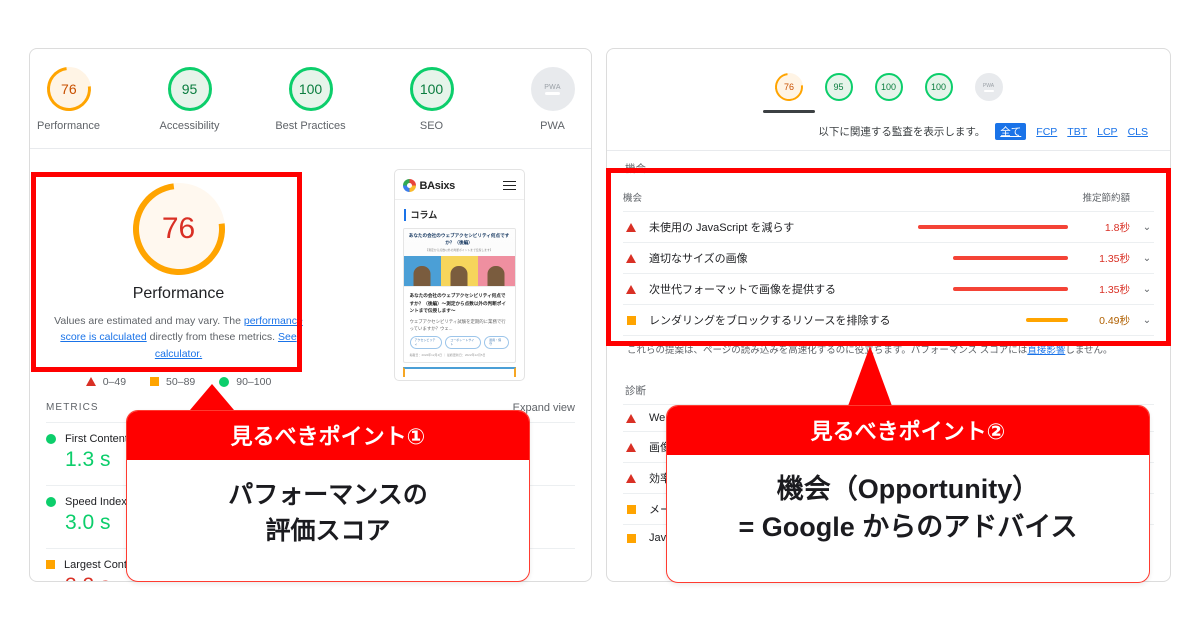 The width and height of the screenshot is (1200, 630). I want to click on gauge-ring-accessibility: 95, so click(189, 89).